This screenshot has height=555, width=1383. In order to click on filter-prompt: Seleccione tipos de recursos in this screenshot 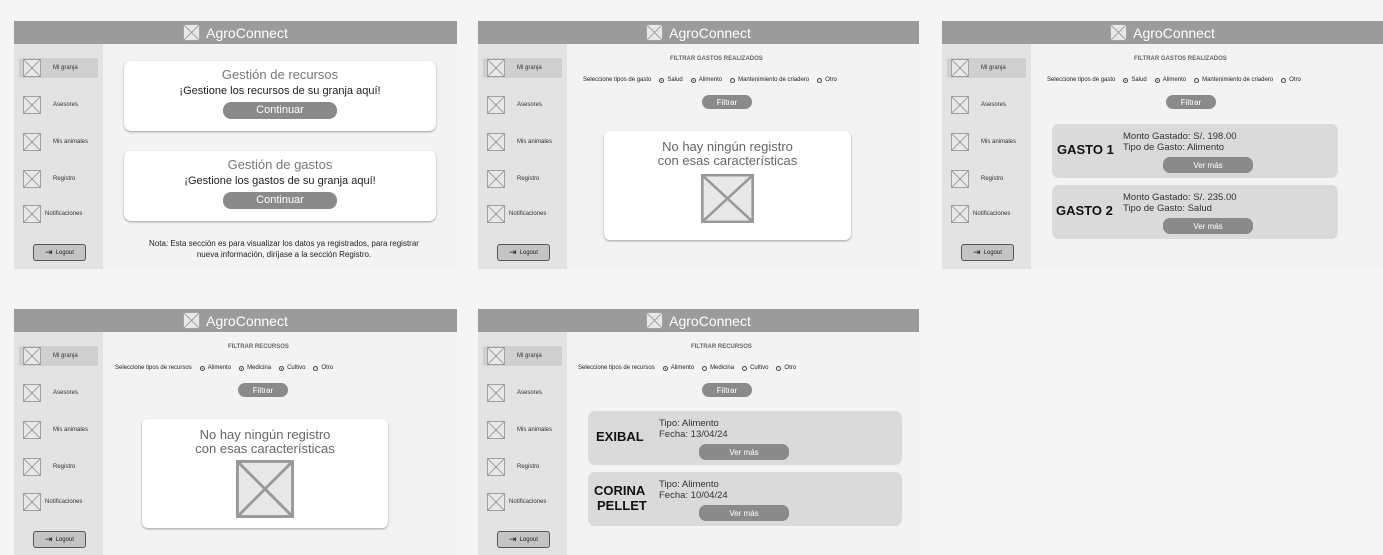, I will do `click(153, 368)`.